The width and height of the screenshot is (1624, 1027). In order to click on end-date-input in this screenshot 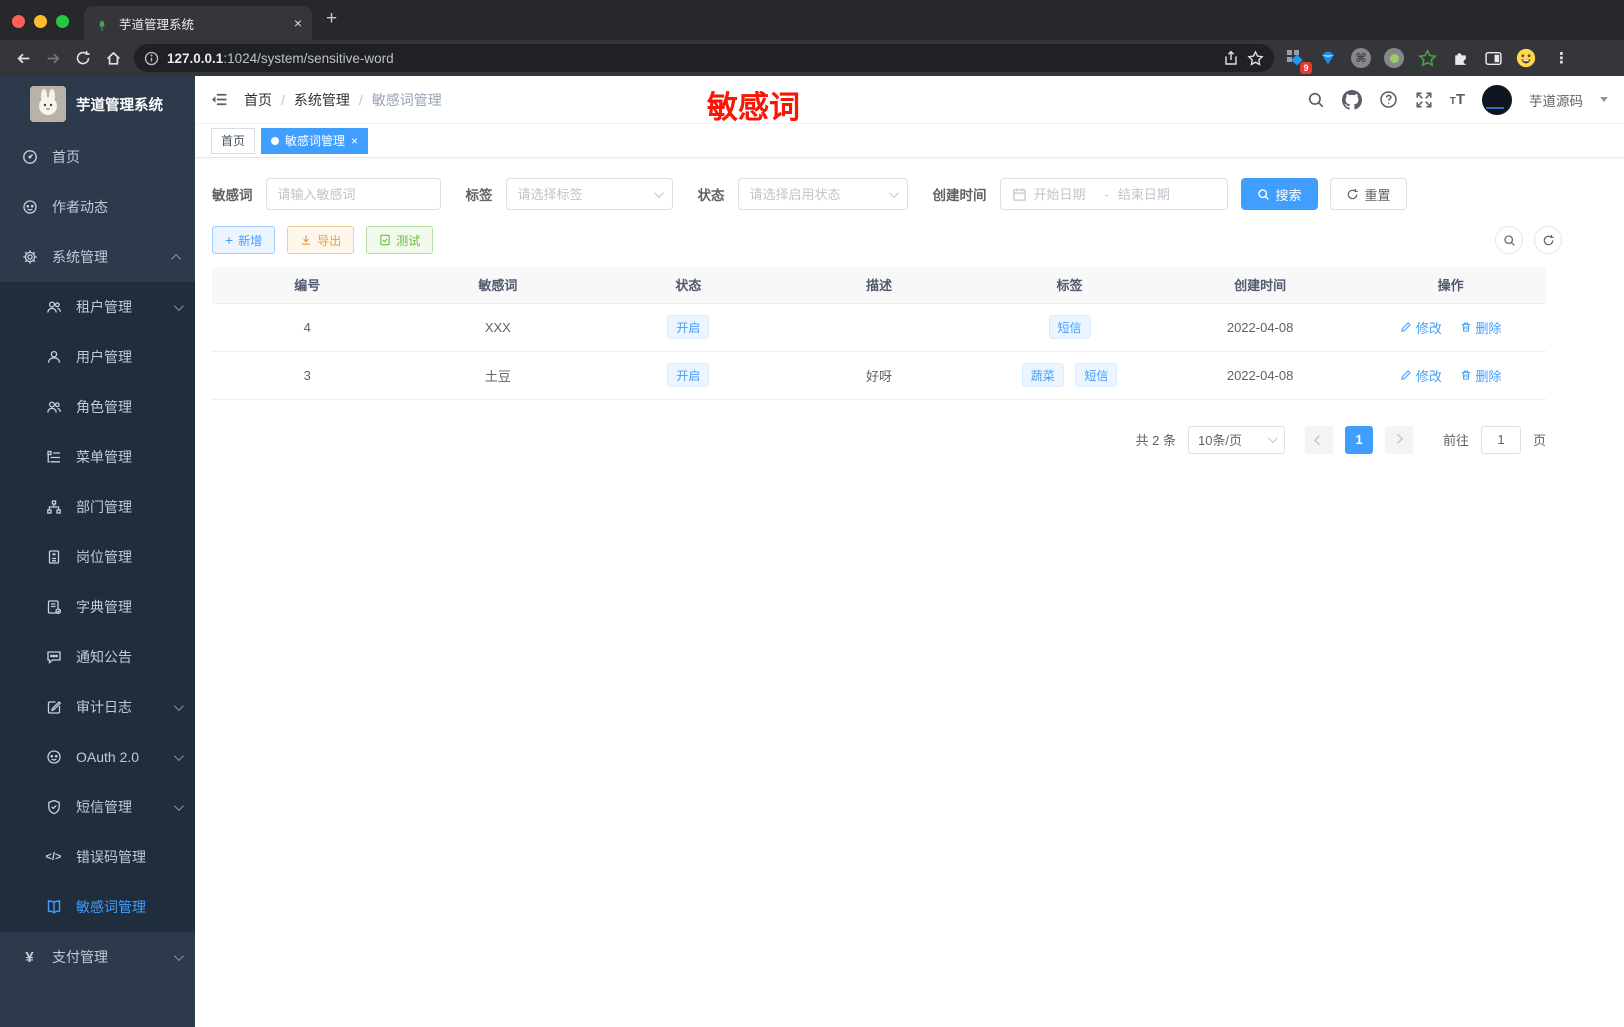, I will do `click(1148, 194)`.